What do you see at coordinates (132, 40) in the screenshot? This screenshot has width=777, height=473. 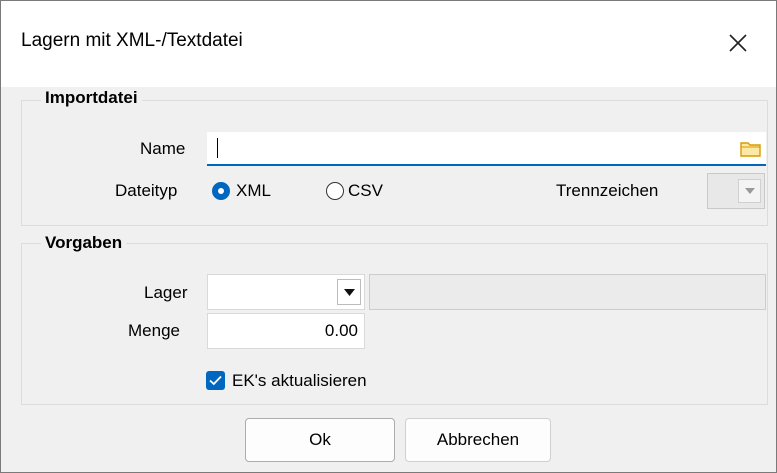 I see `dialog-title: Lagern mit XML-/Textdatei` at bounding box center [132, 40].